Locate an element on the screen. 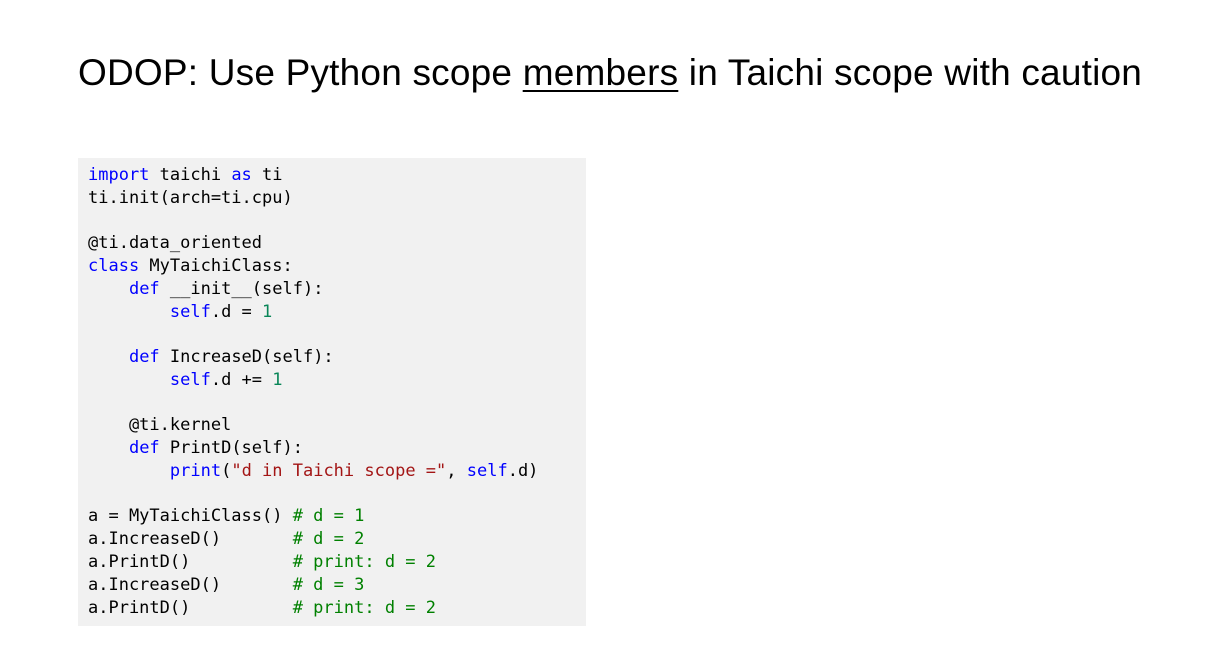 This screenshot has width=1231, height=648. code-line-instantiate: a = MyTaichiClass() # d = 1 is located at coordinates (226, 516).